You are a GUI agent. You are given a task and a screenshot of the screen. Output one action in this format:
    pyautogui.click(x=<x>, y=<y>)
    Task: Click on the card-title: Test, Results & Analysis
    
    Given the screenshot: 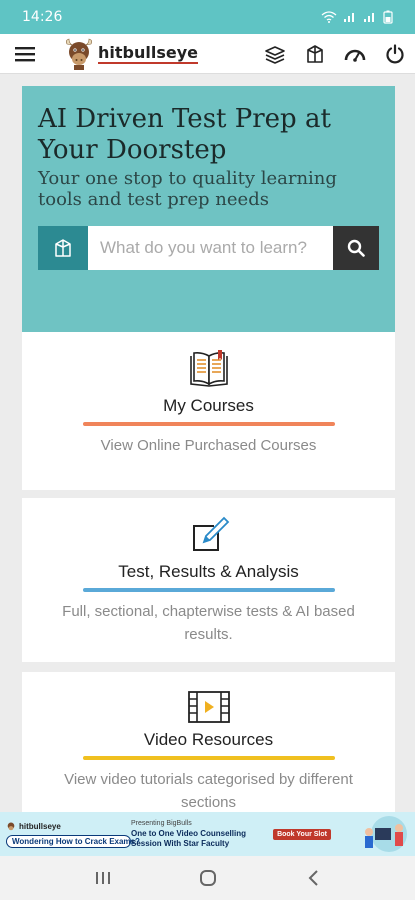 What is the action you would take?
    pyautogui.click(x=208, y=571)
    